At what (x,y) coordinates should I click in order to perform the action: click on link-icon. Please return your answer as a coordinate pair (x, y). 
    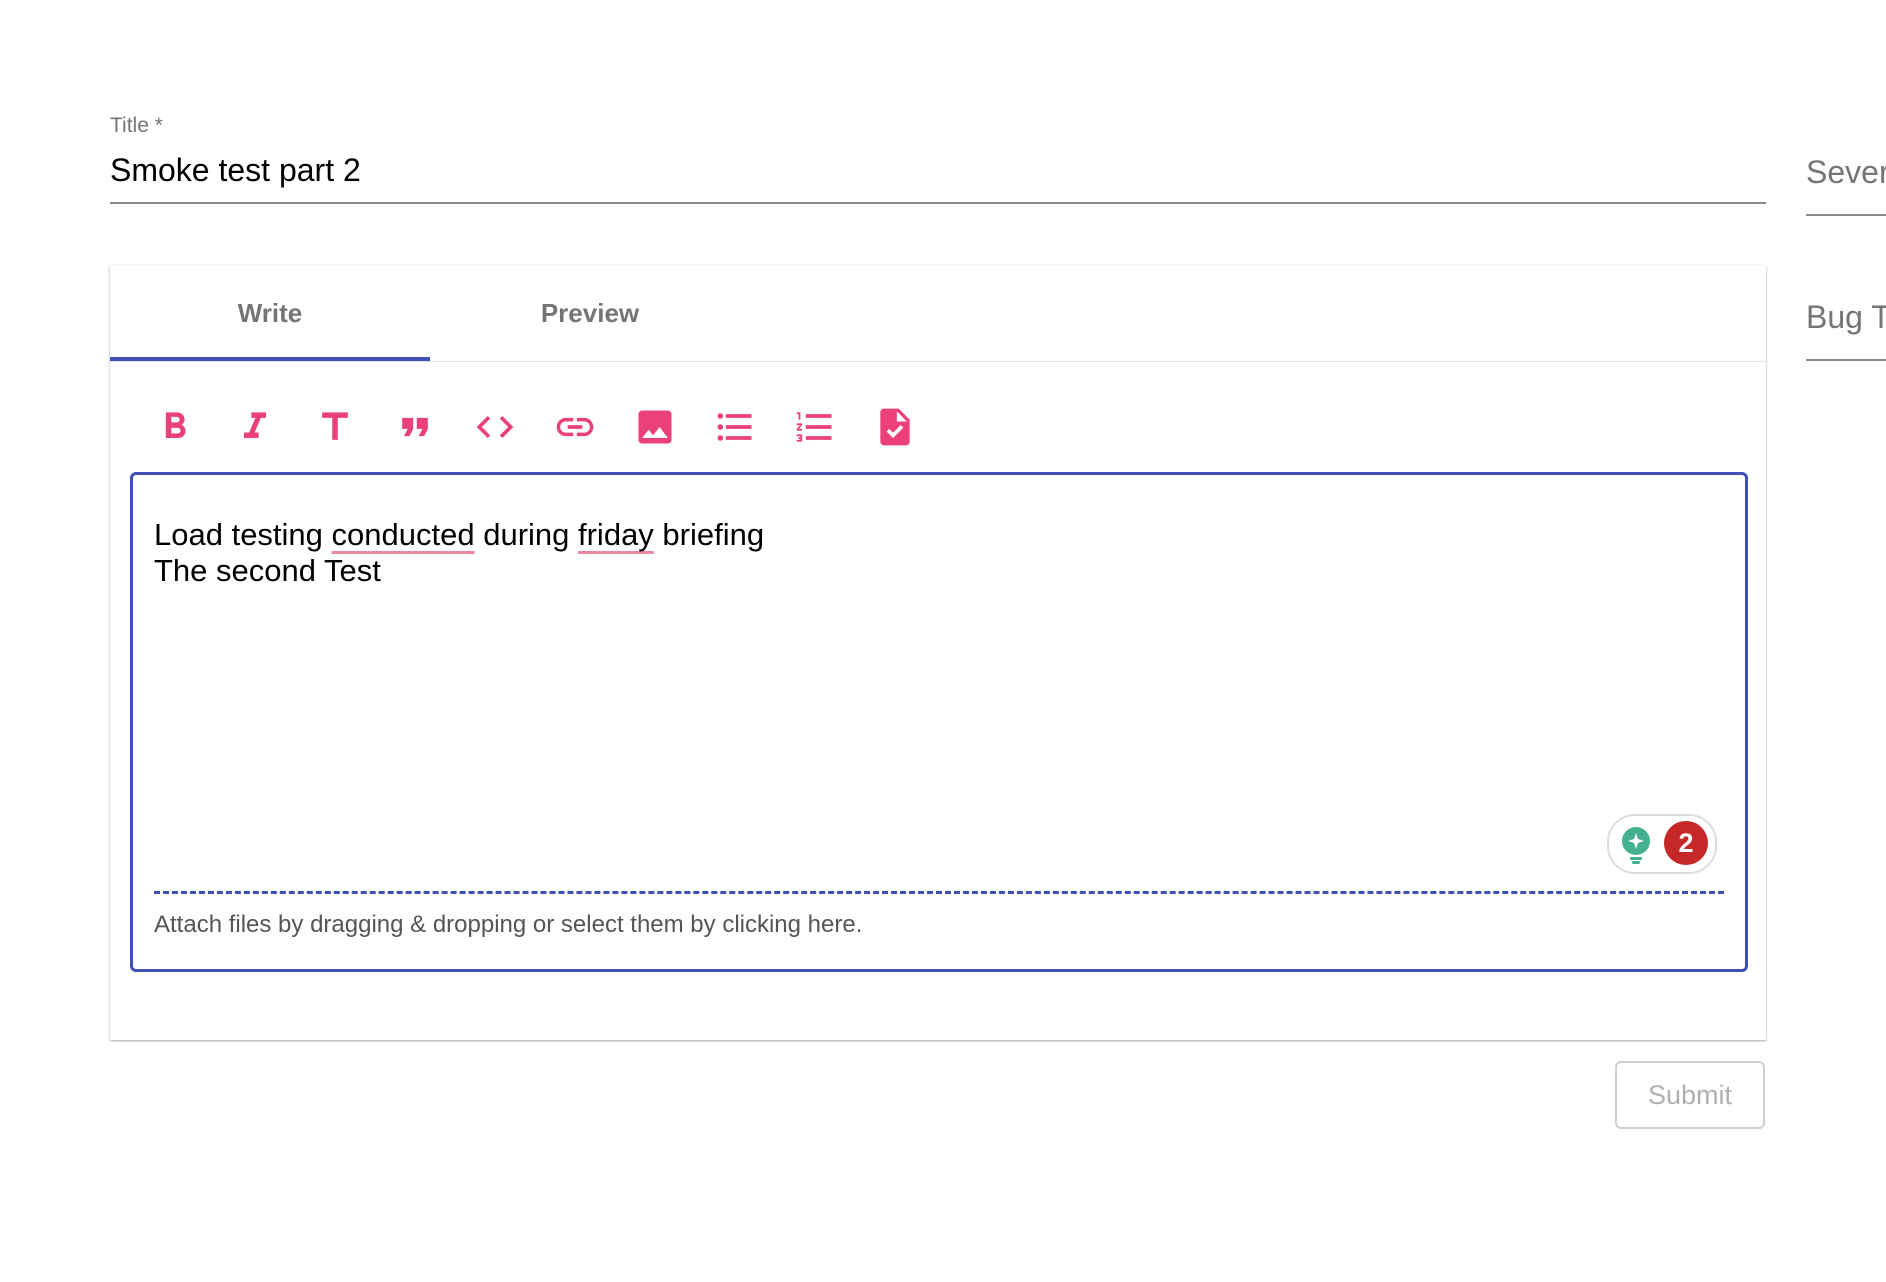
    Looking at the image, I should click on (575, 427).